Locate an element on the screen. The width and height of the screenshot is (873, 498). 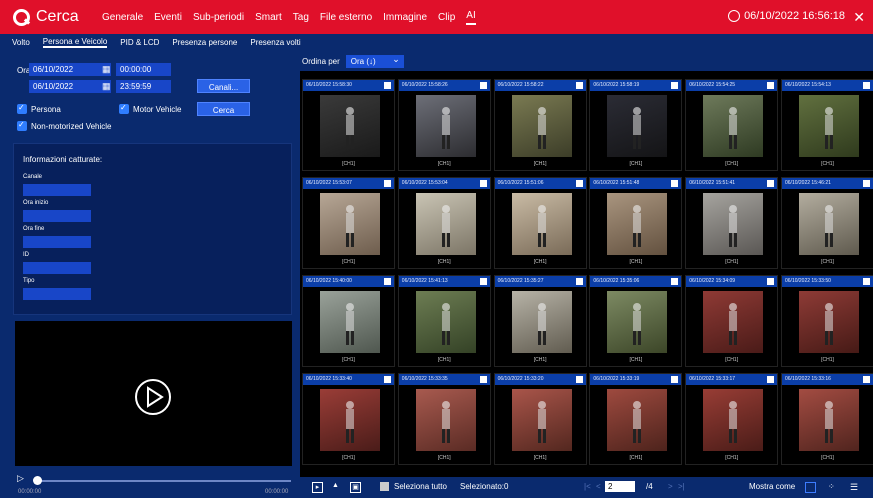
checkbox-non-motorized: Non-motorized Vehicle is located at coordinates (64, 125).